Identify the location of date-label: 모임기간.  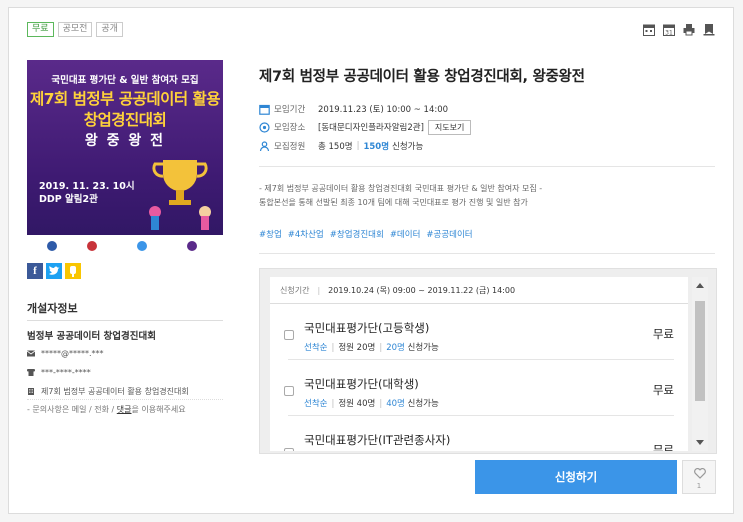
(290, 110).